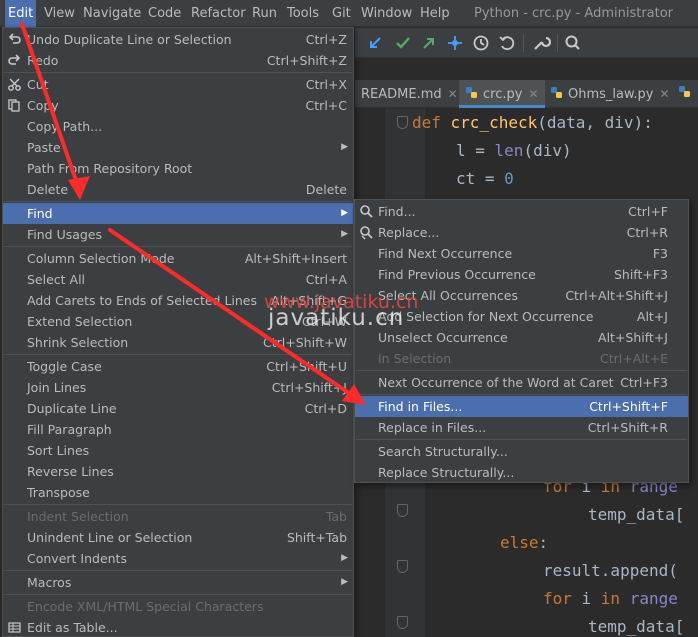  What do you see at coordinates (218, 13) in the screenshot?
I see `menu-refactor: Refactor` at bounding box center [218, 13].